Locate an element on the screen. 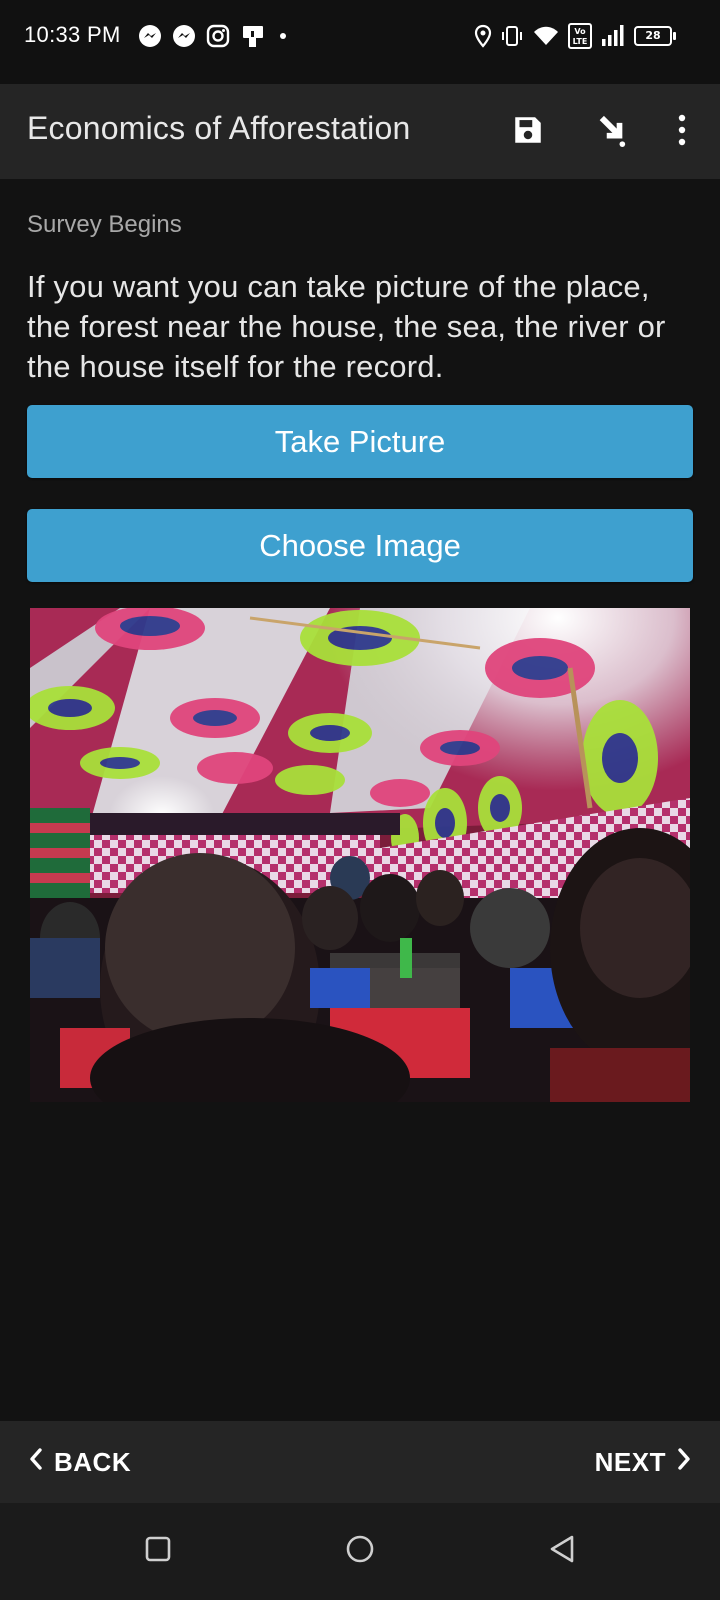  take-picture-button: Take Picture is located at coordinates (360, 441).